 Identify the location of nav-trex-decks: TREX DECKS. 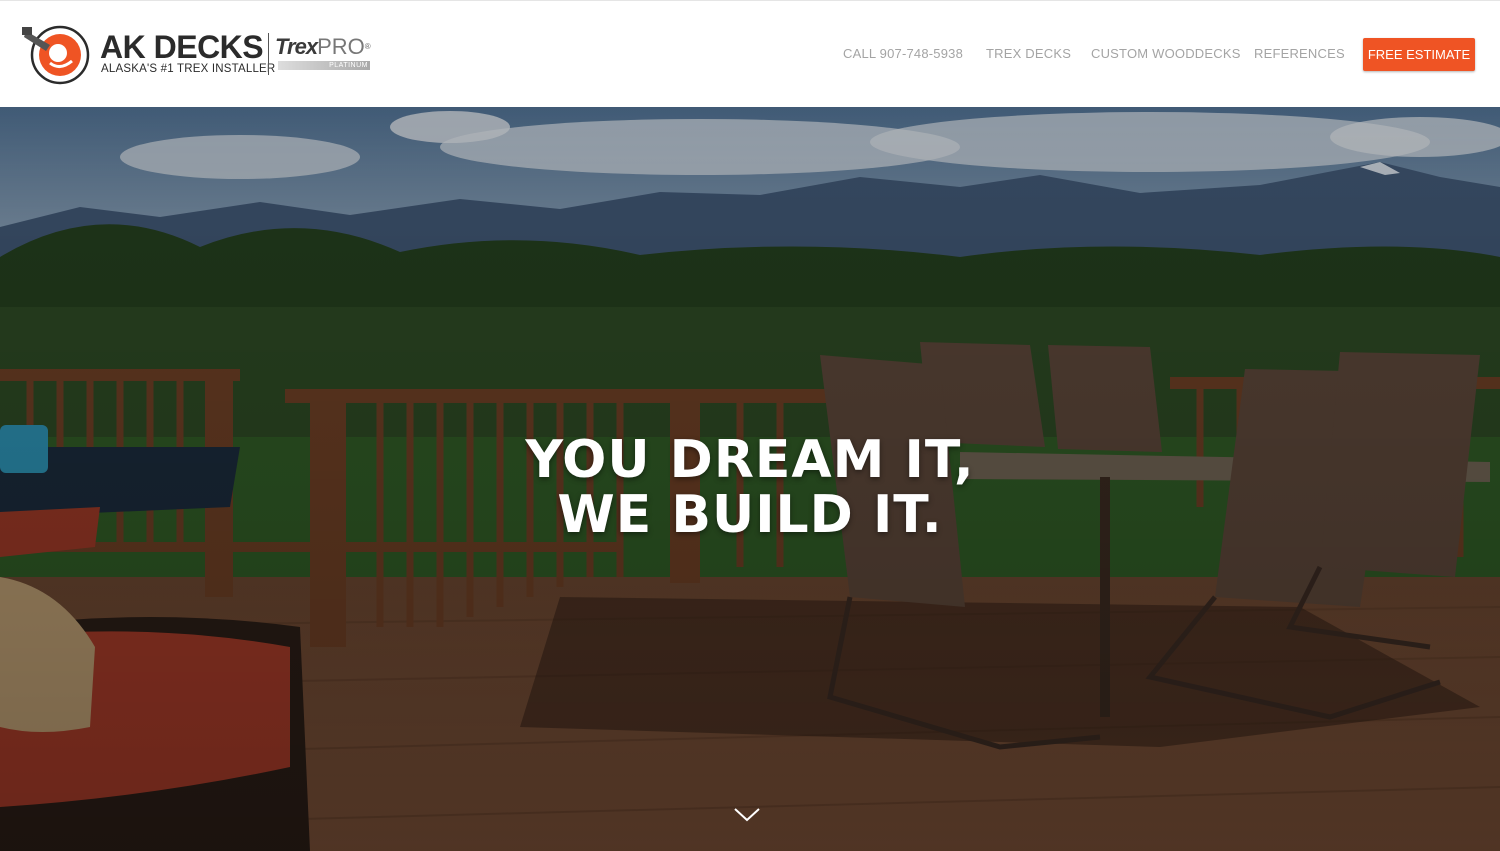
(1028, 53).